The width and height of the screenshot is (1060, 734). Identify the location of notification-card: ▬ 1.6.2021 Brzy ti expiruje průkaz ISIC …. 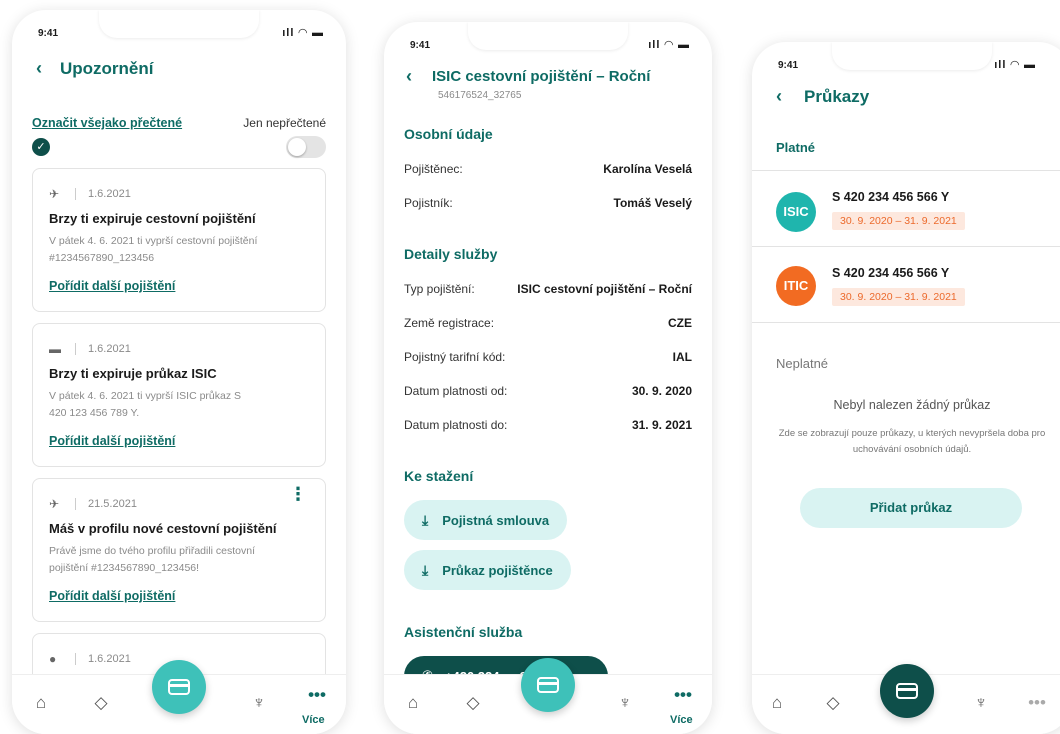
(179, 395).